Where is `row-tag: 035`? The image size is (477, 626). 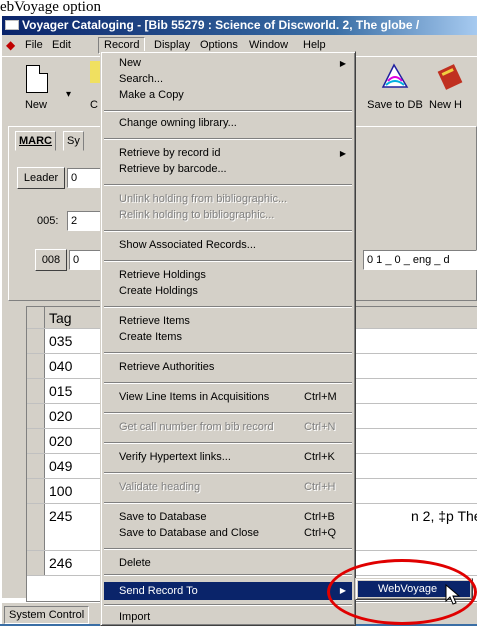
row-tag: 035 is located at coordinates (61, 341).